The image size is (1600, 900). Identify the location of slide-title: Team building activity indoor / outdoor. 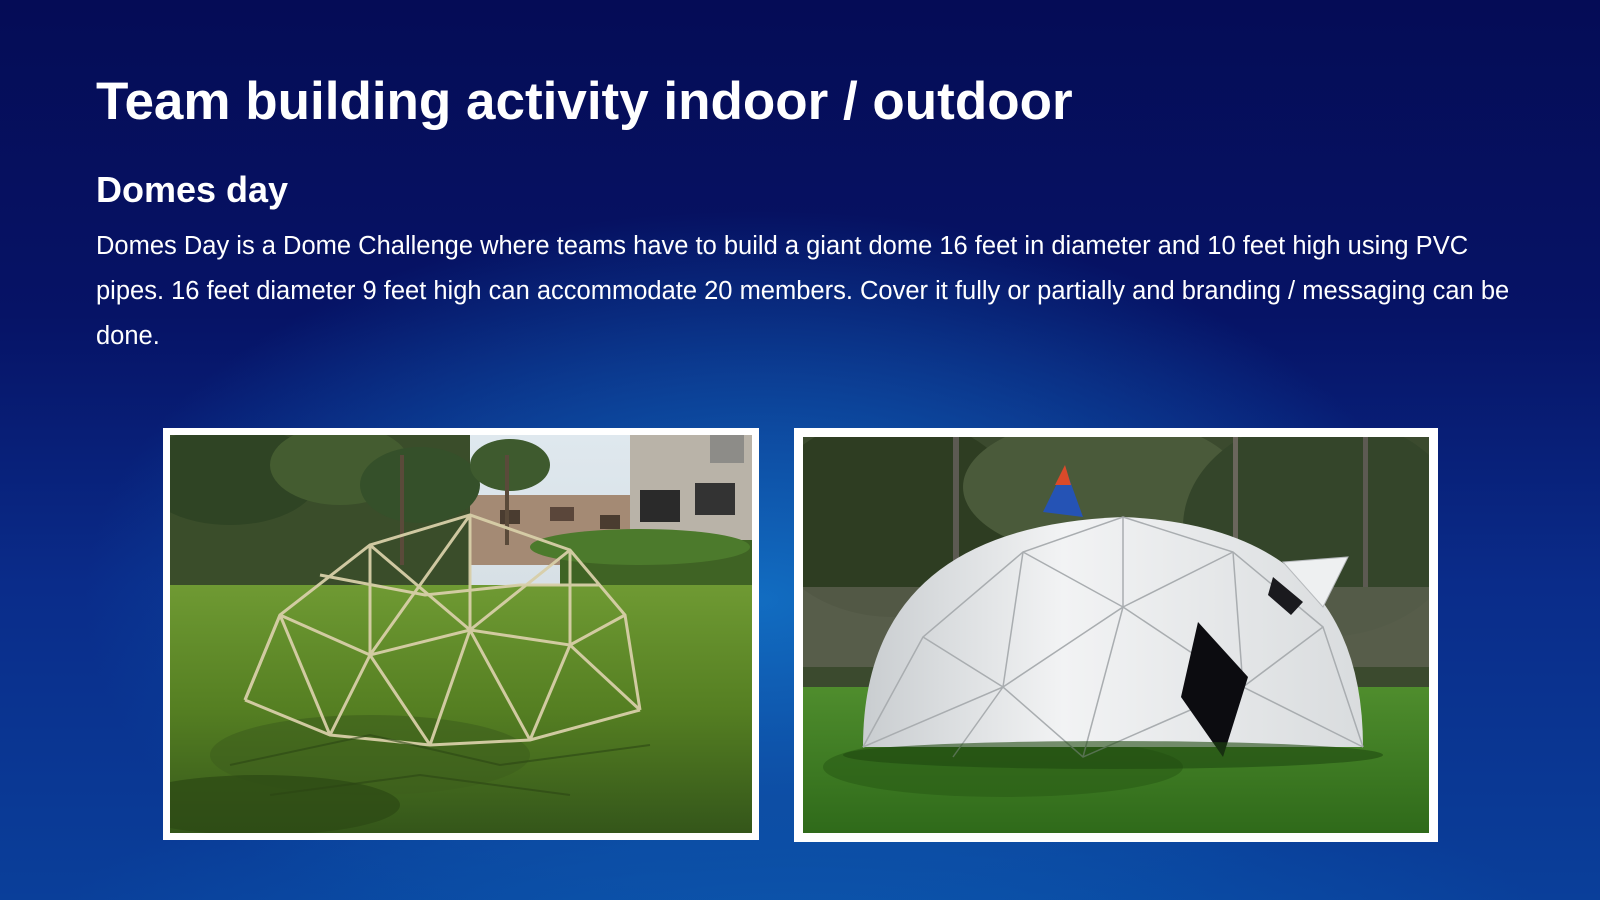
(584, 101).